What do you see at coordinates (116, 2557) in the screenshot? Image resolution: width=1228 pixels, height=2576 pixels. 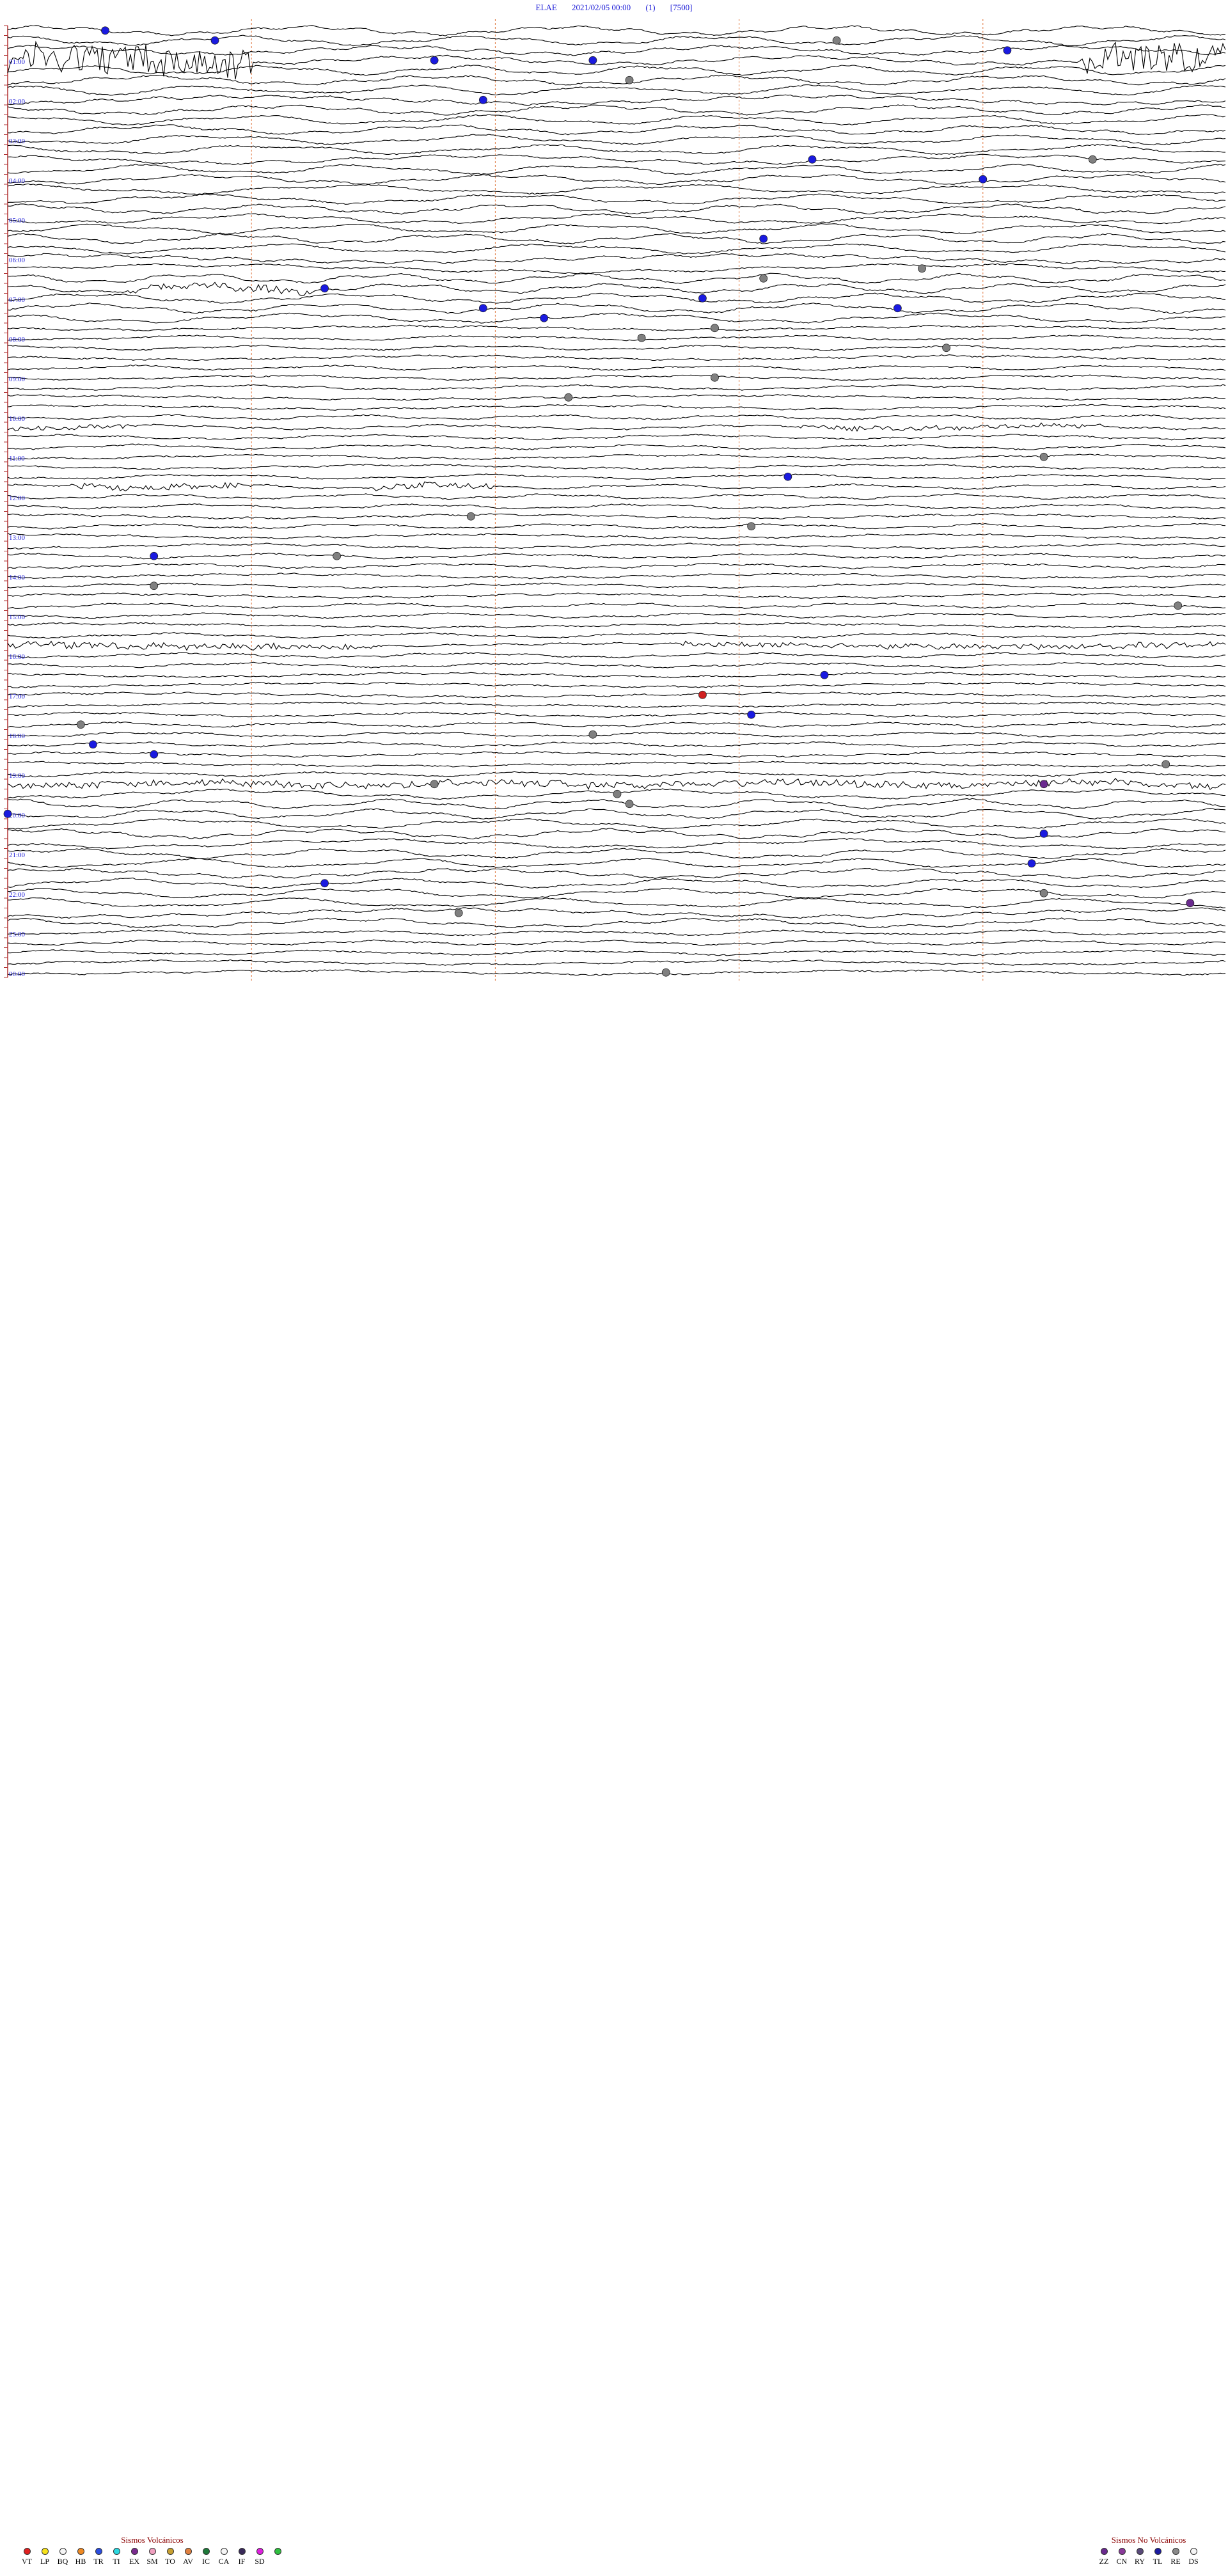 I see `legend-volcanic-item: TI` at bounding box center [116, 2557].